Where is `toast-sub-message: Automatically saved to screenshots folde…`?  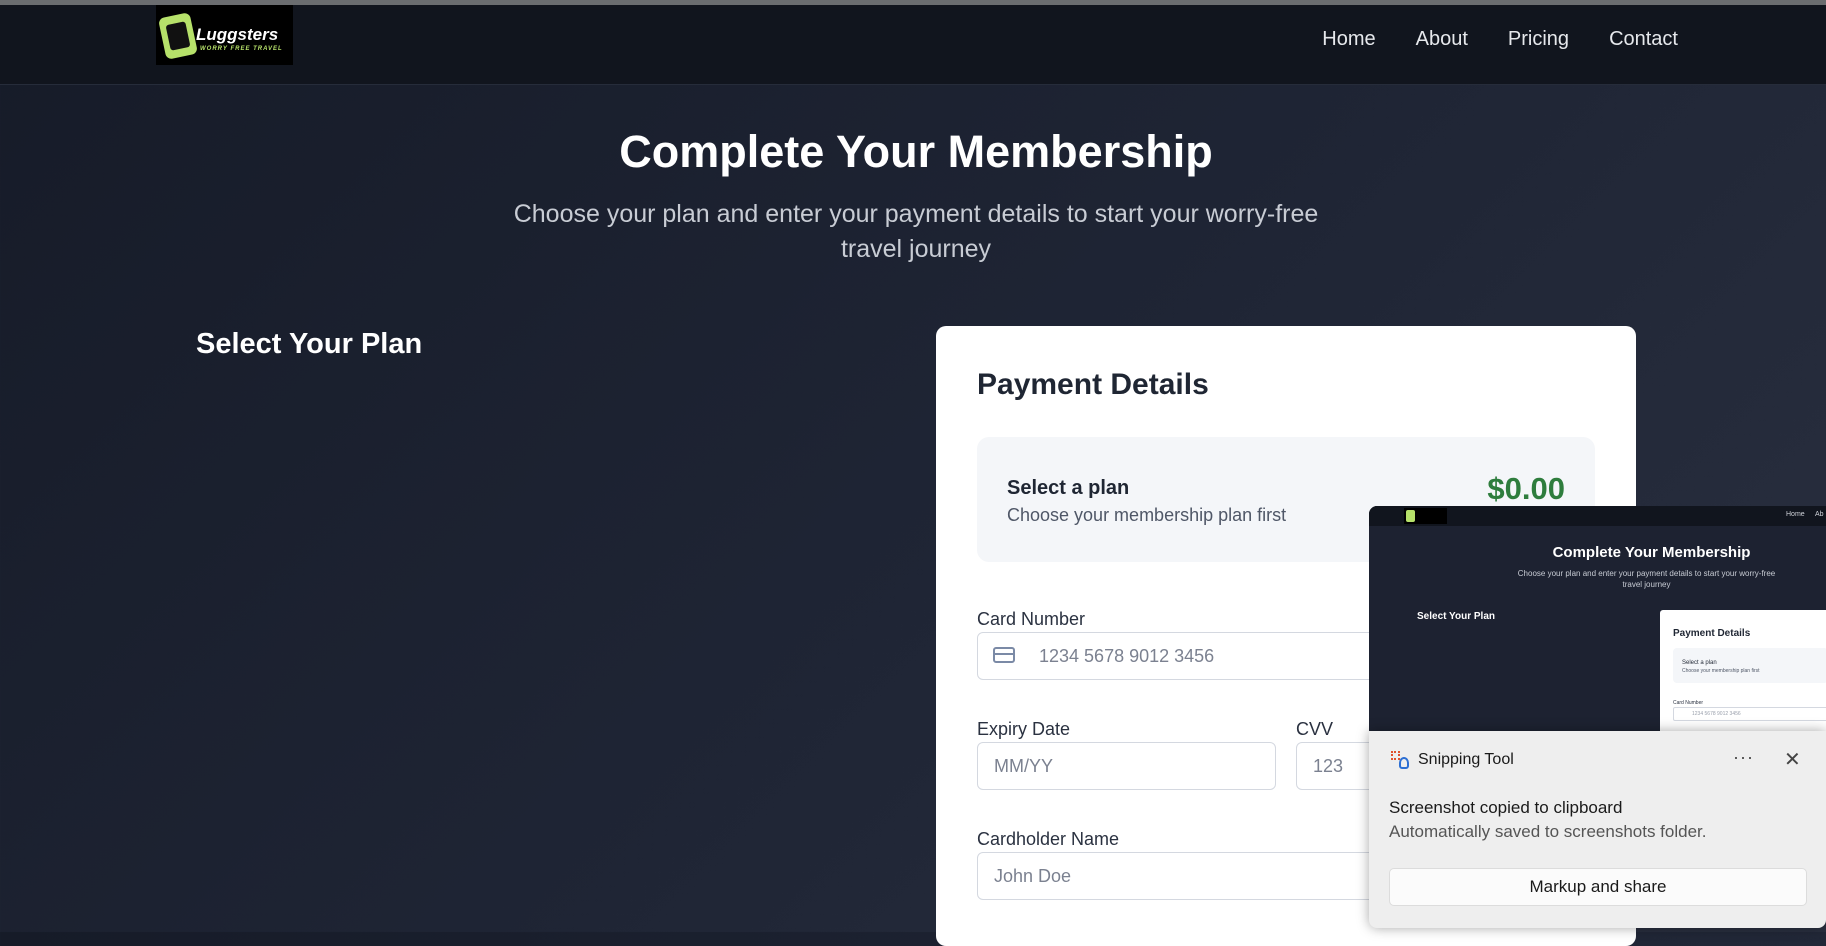
toast-sub-message: Automatically saved to screenshots folde… is located at coordinates (1548, 831).